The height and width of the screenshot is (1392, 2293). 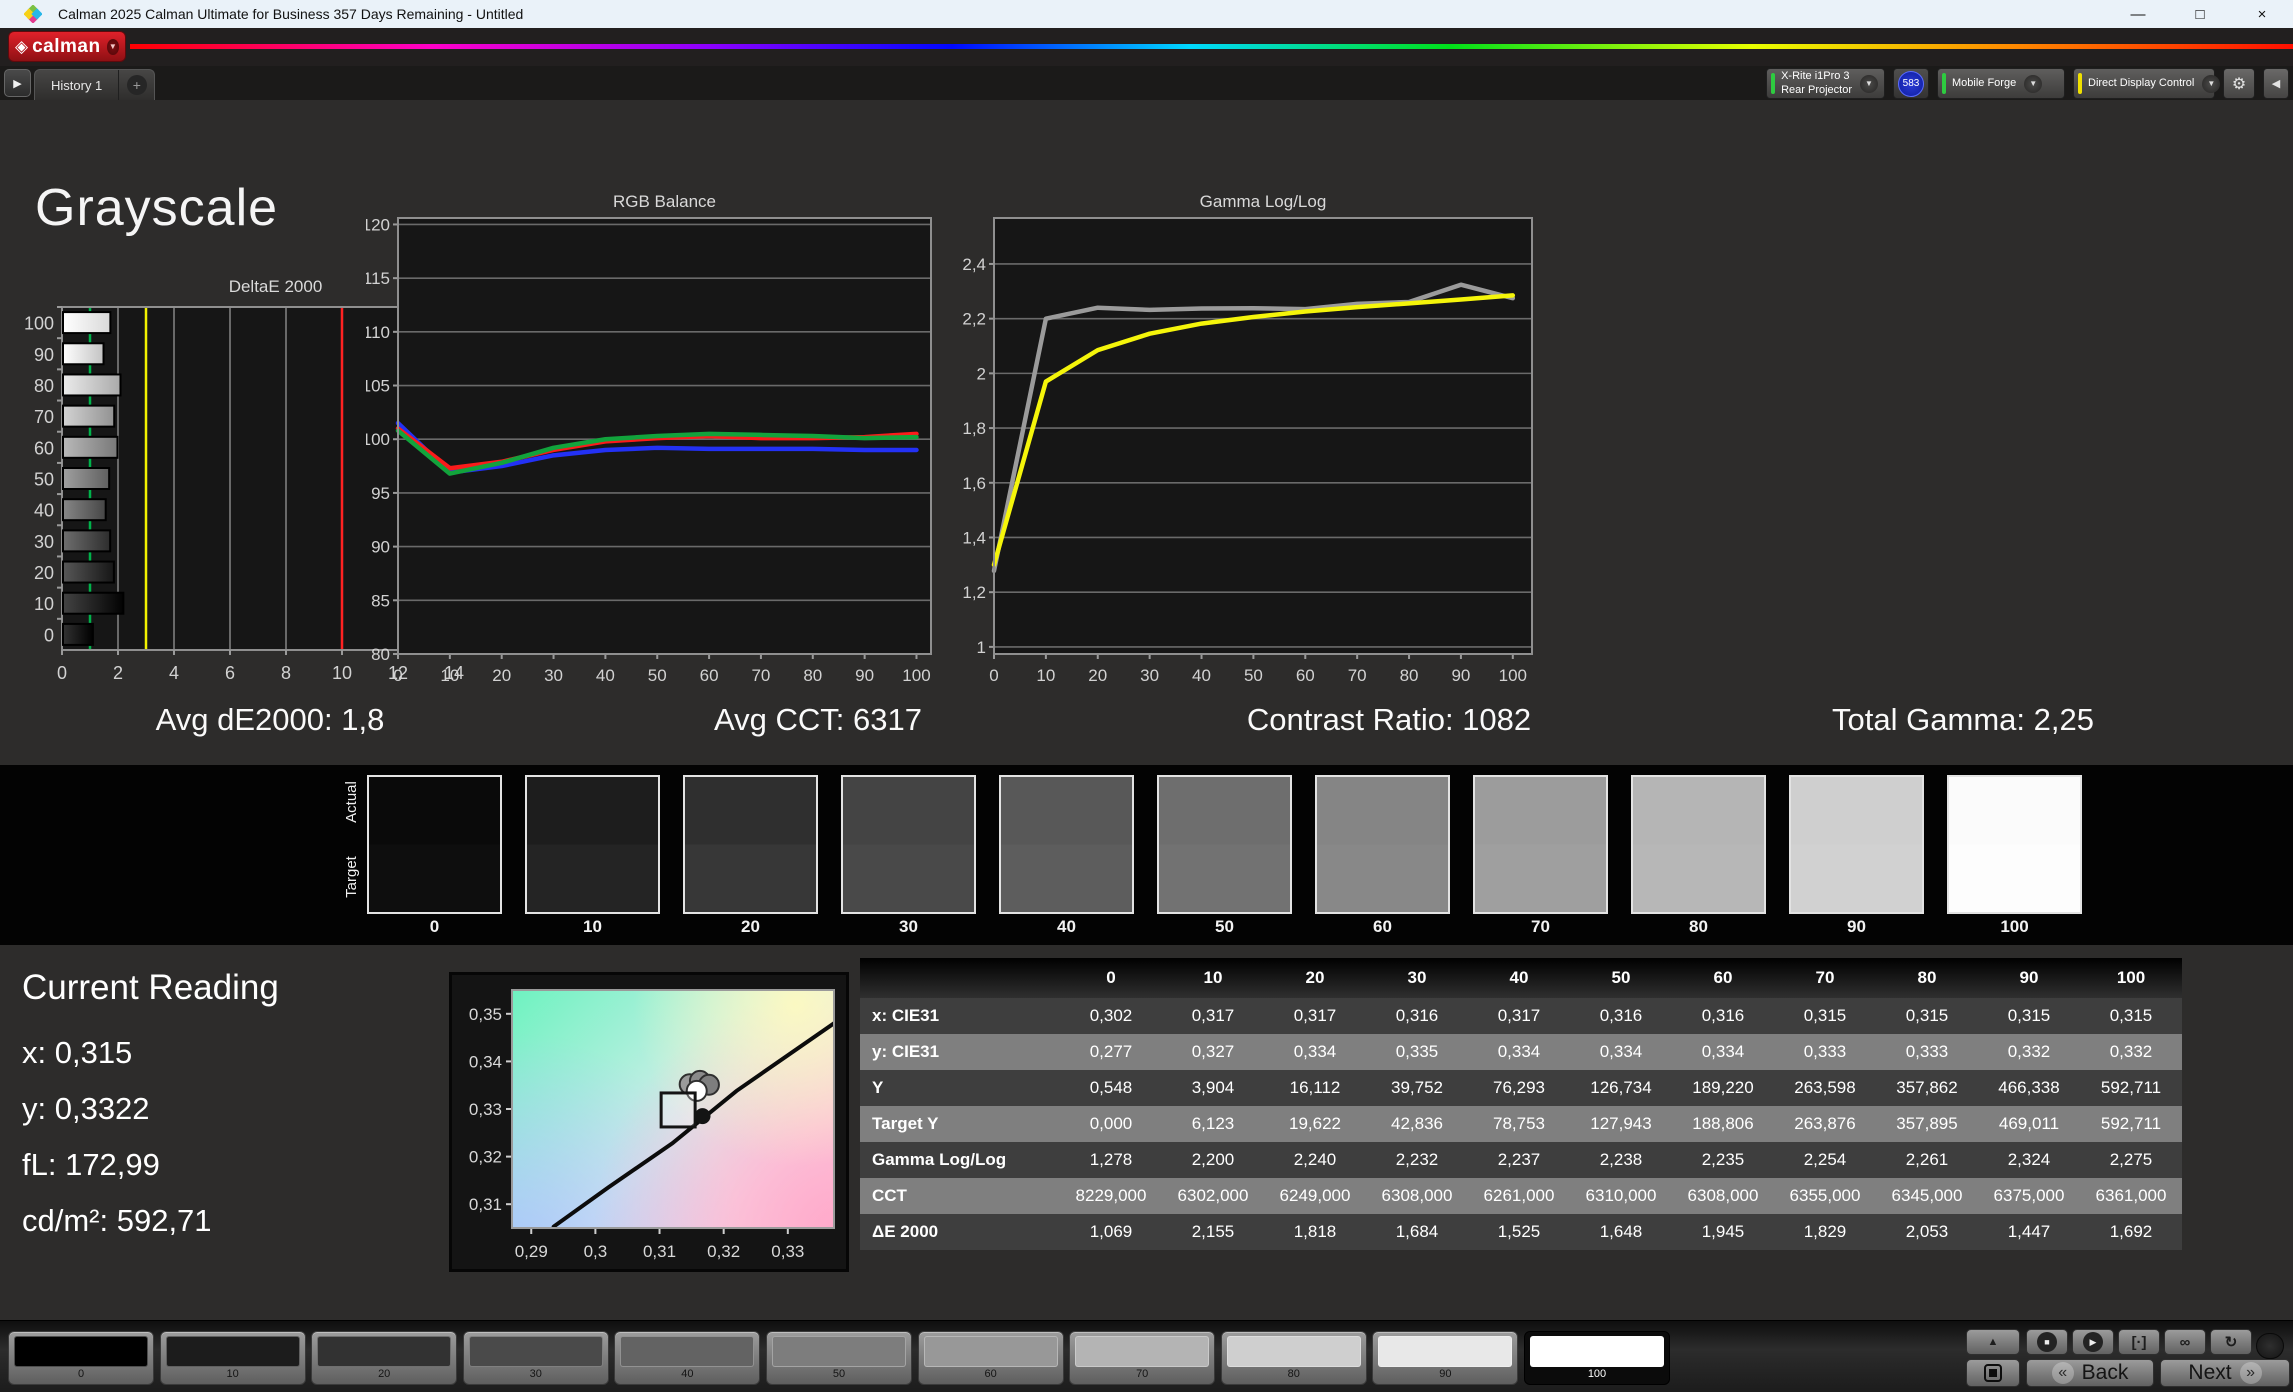 What do you see at coordinates (1111, 1123) in the screenshot?
I see `table-cell: 0,000` at bounding box center [1111, 1123].